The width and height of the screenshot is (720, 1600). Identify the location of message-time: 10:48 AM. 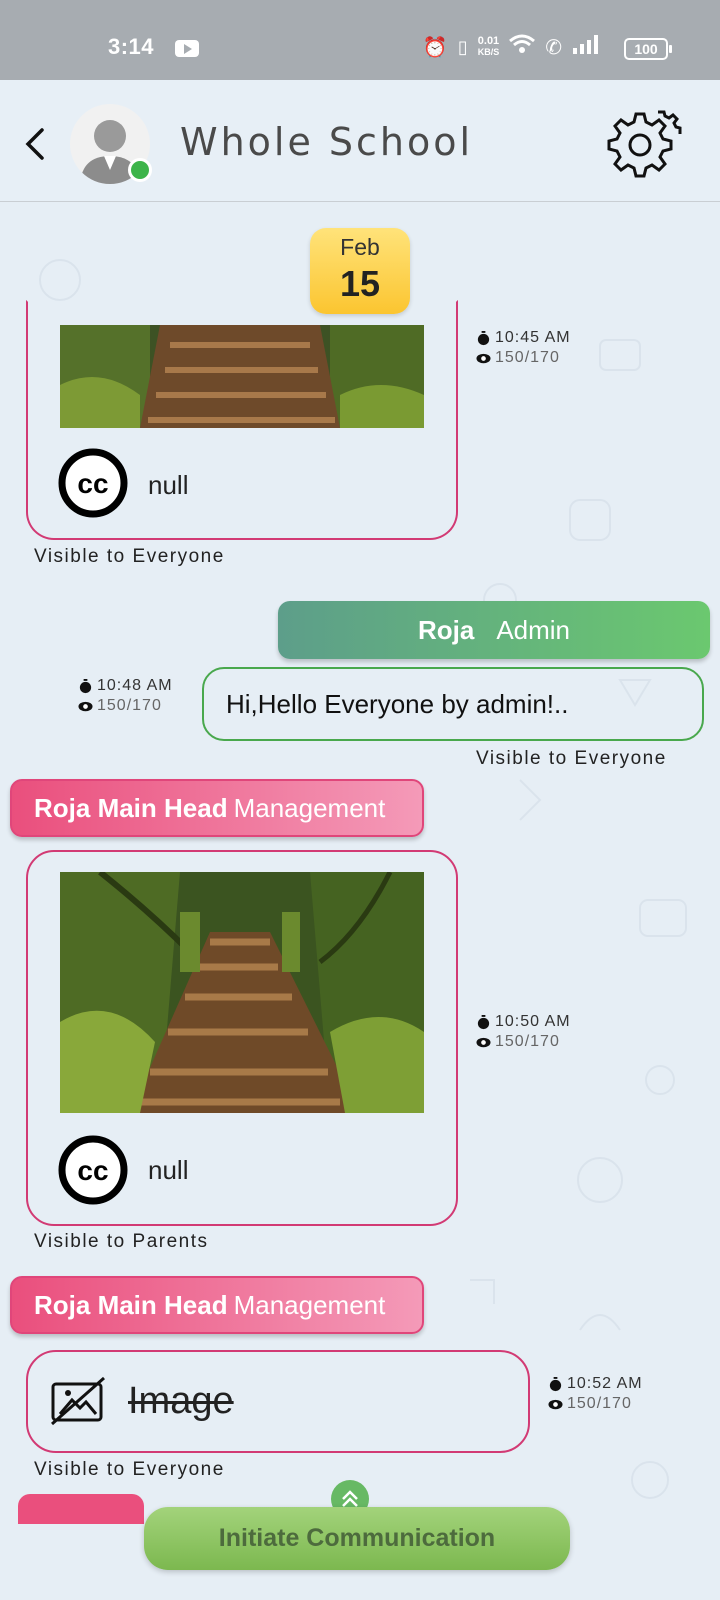
(135, 685).